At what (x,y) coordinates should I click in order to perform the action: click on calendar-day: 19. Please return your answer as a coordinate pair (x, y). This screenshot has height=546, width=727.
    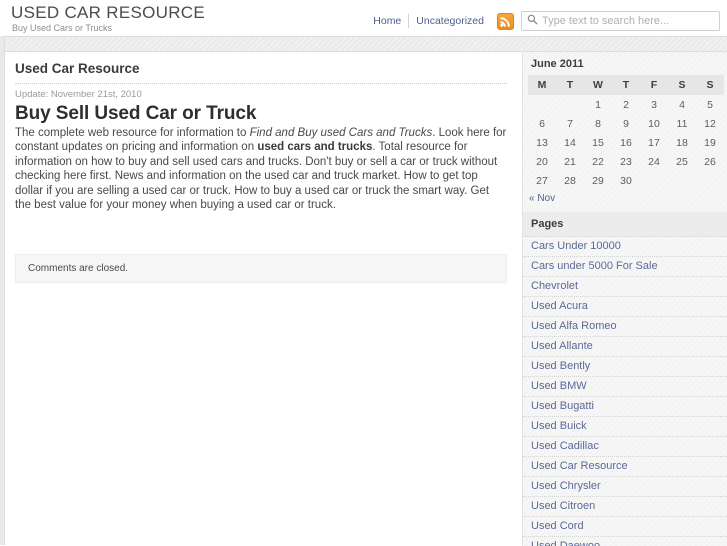
    Looking at the image, I should click on (710, 142).